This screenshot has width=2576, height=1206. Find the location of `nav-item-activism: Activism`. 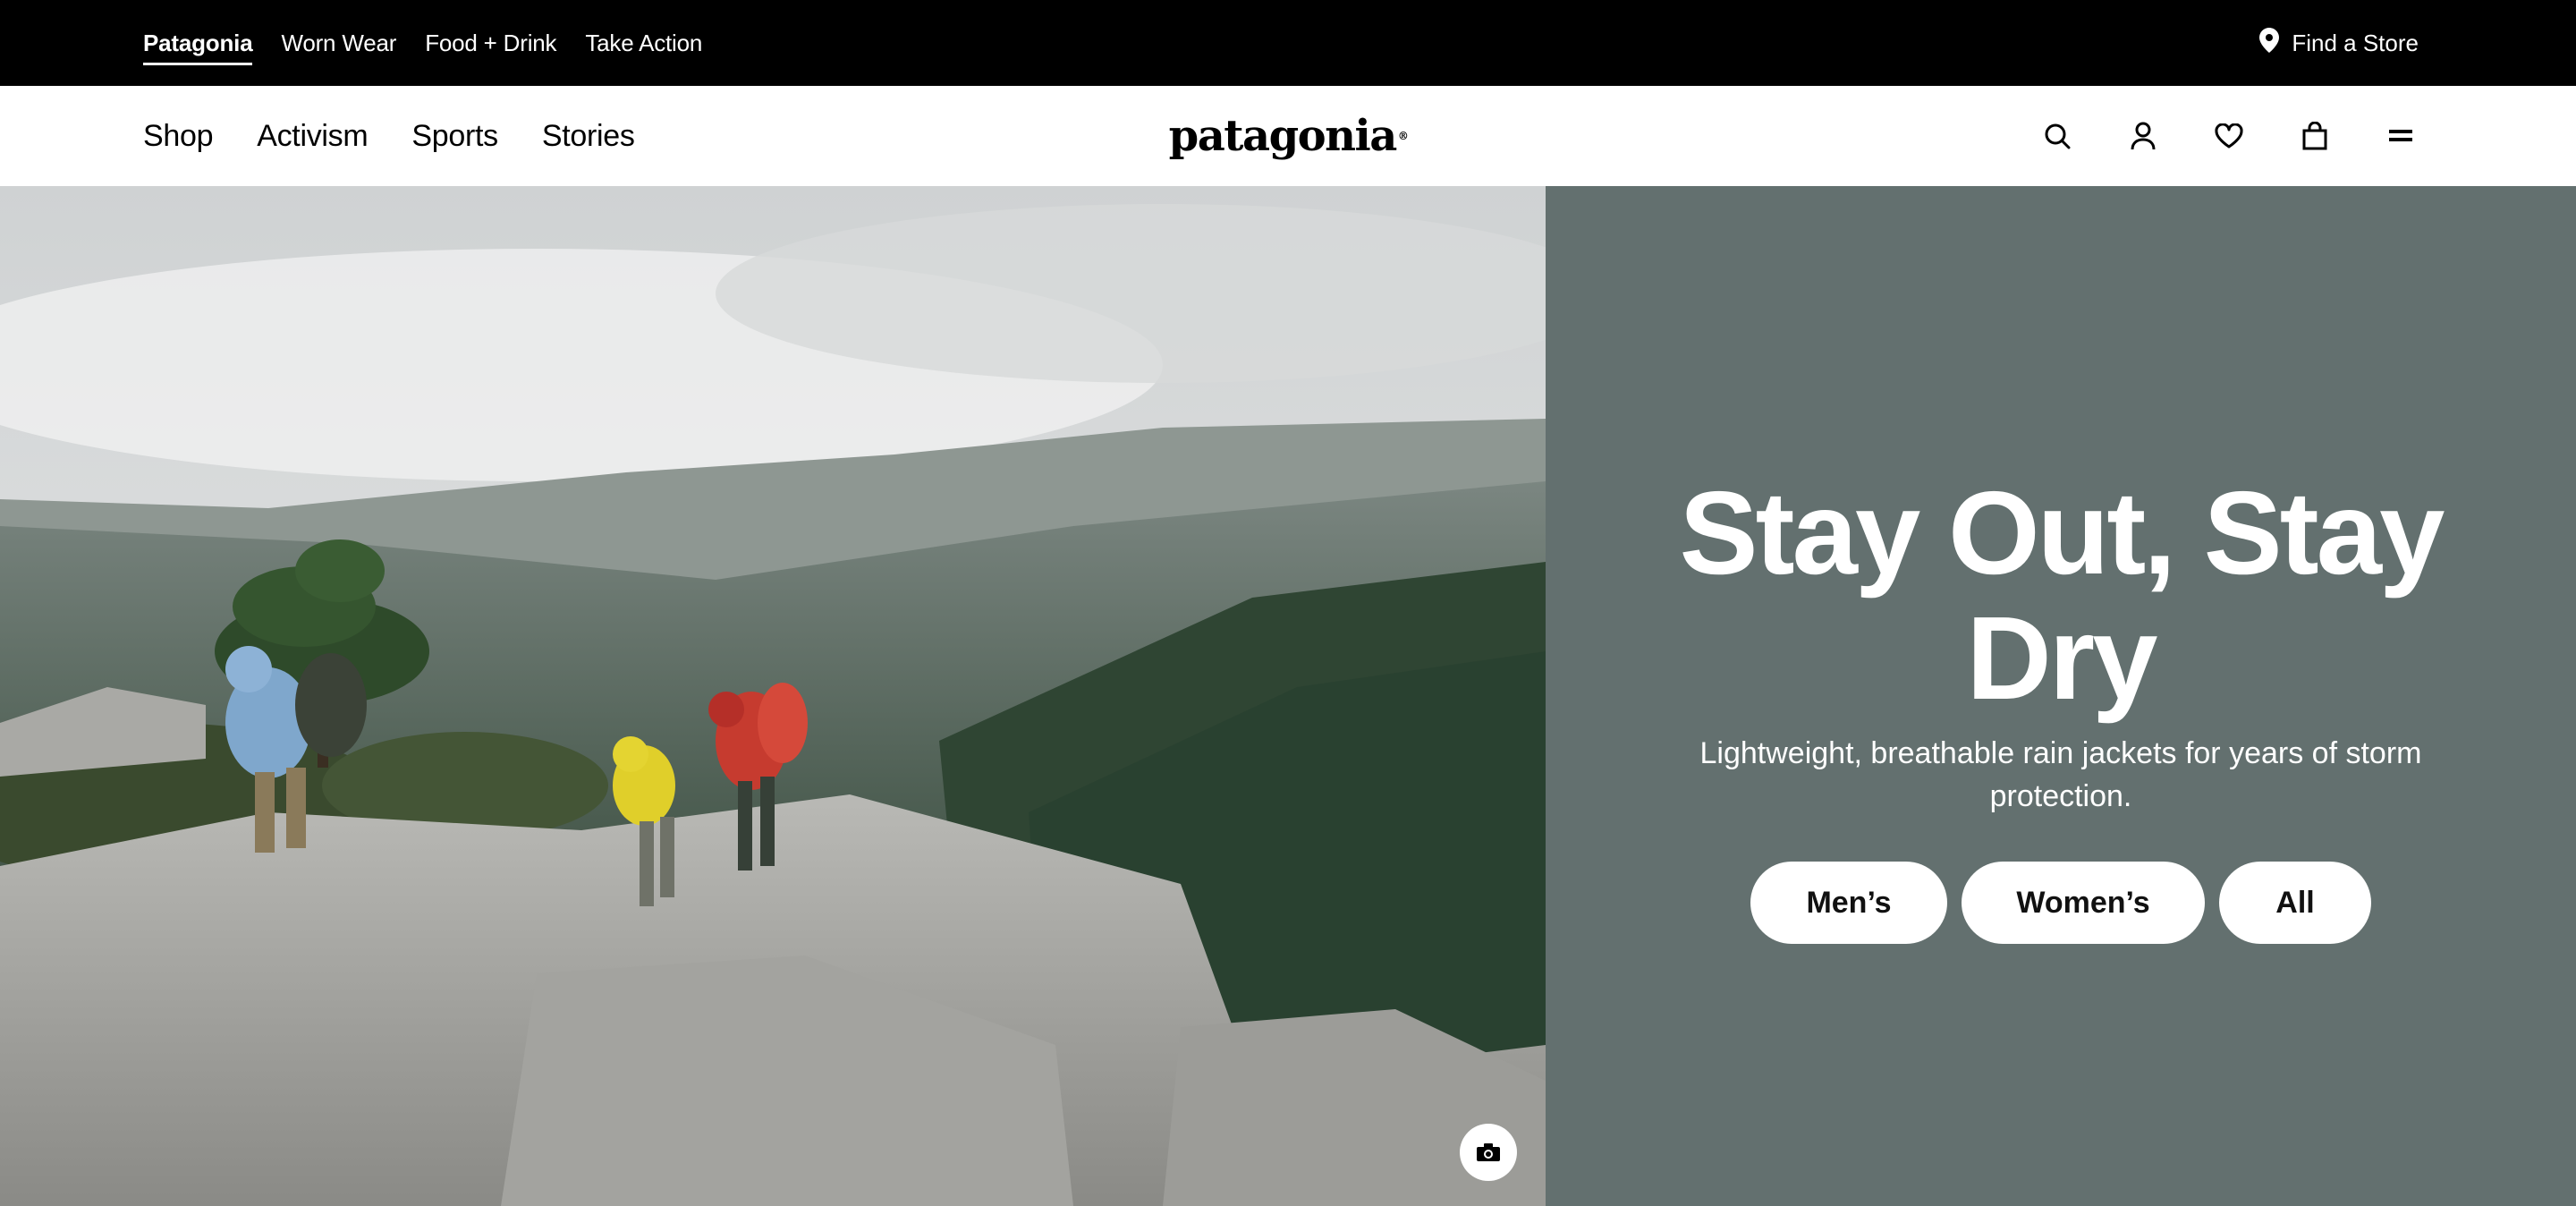

nav-item-activism: Activism is located at coordinates (312, 136).